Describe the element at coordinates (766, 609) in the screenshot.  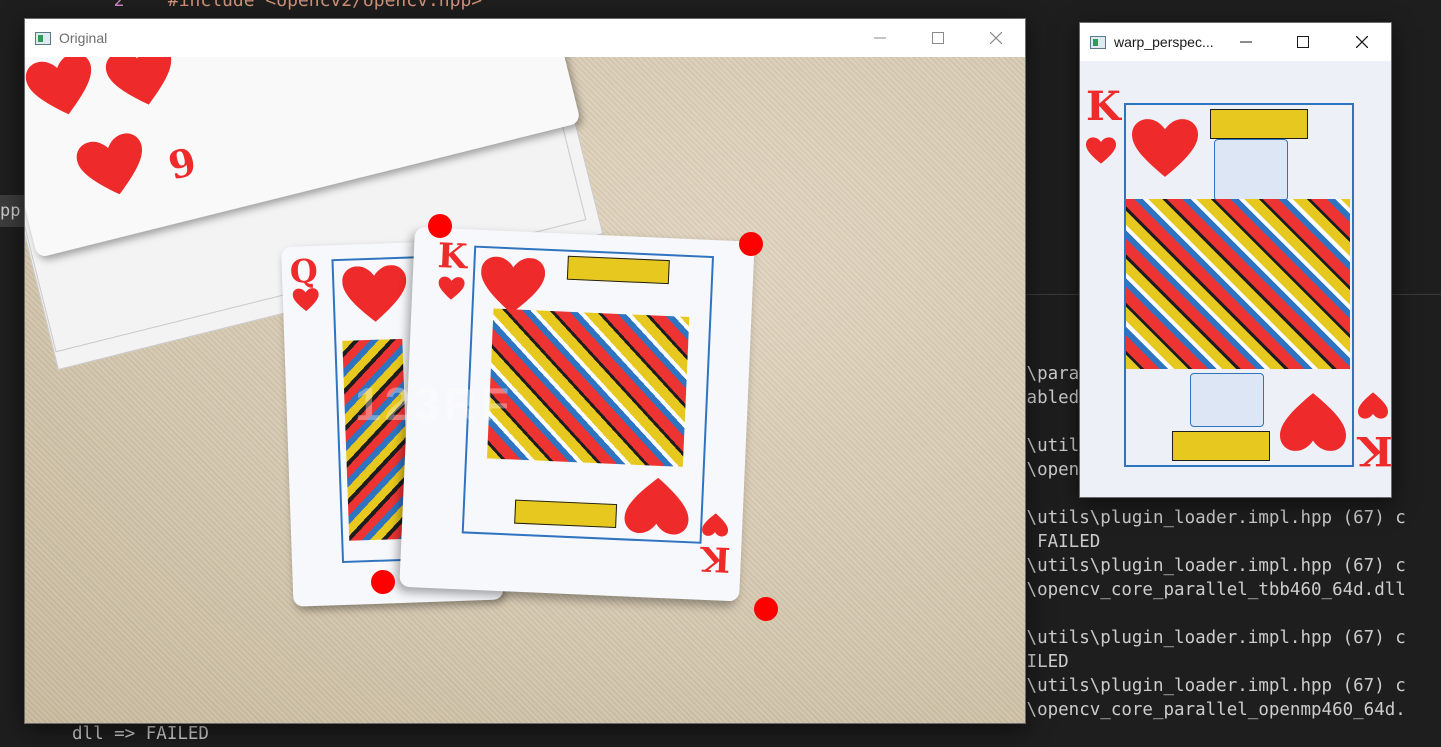
I see `corner-point-bottom-right` at that location.